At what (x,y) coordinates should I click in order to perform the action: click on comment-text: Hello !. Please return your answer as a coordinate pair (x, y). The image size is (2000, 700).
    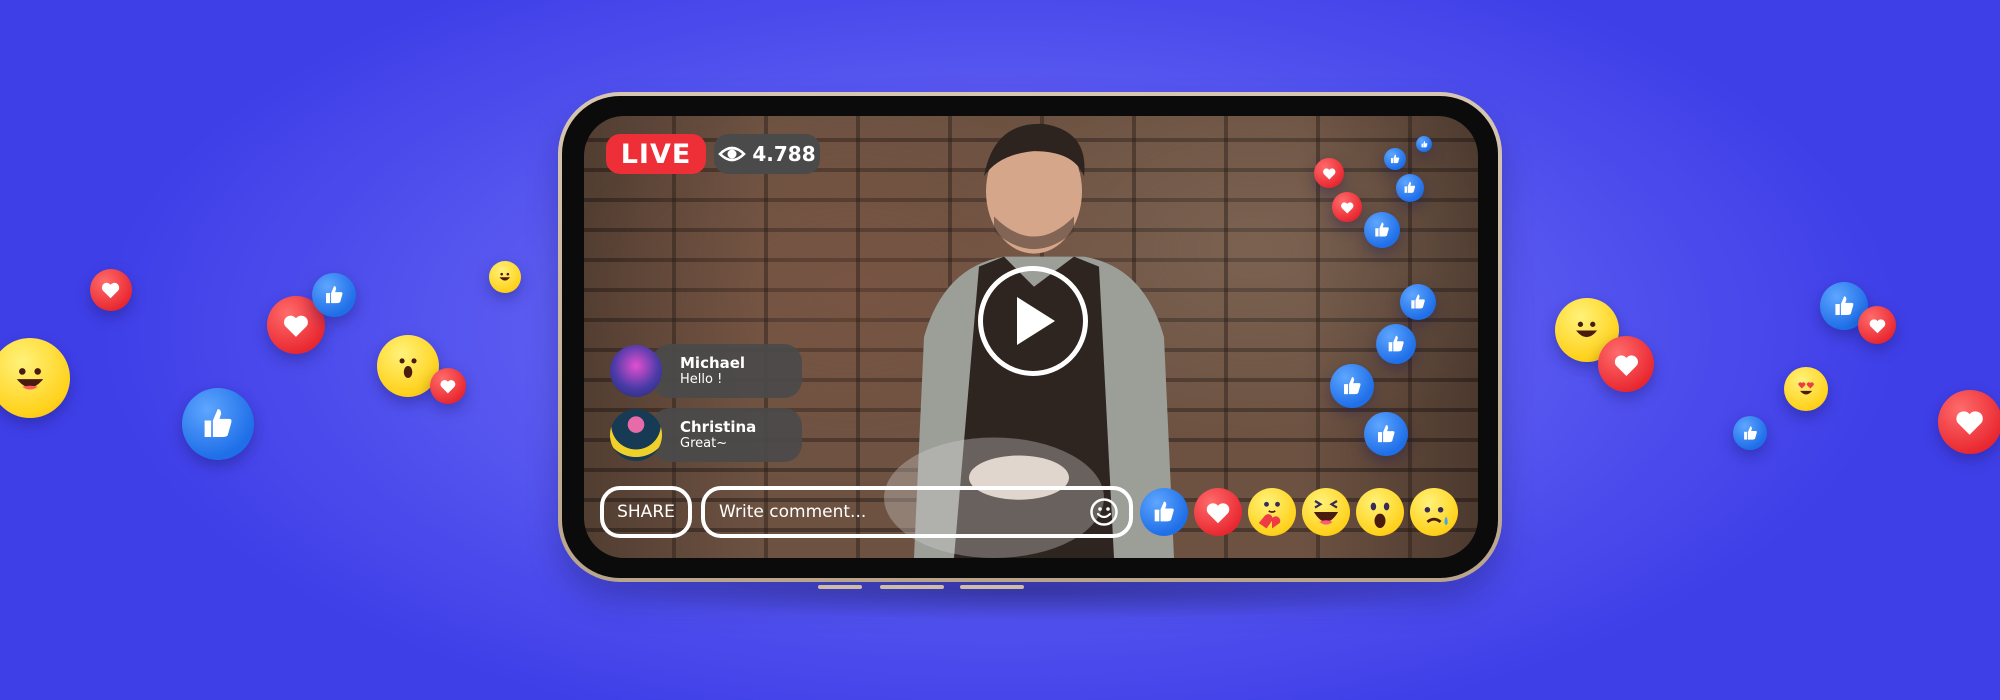
    Looking at the image, I should click on (701, 379).